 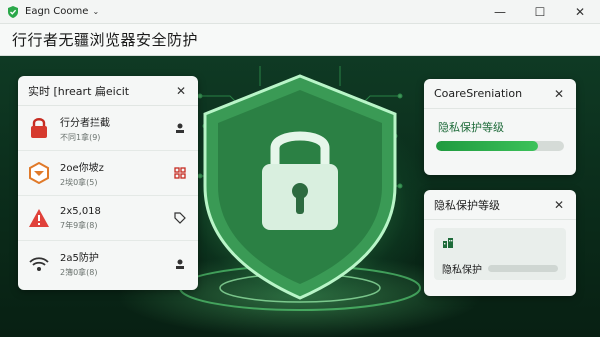 I want to click on item-subtitle: 2簿0拿(8), so click(x=79, y=272).